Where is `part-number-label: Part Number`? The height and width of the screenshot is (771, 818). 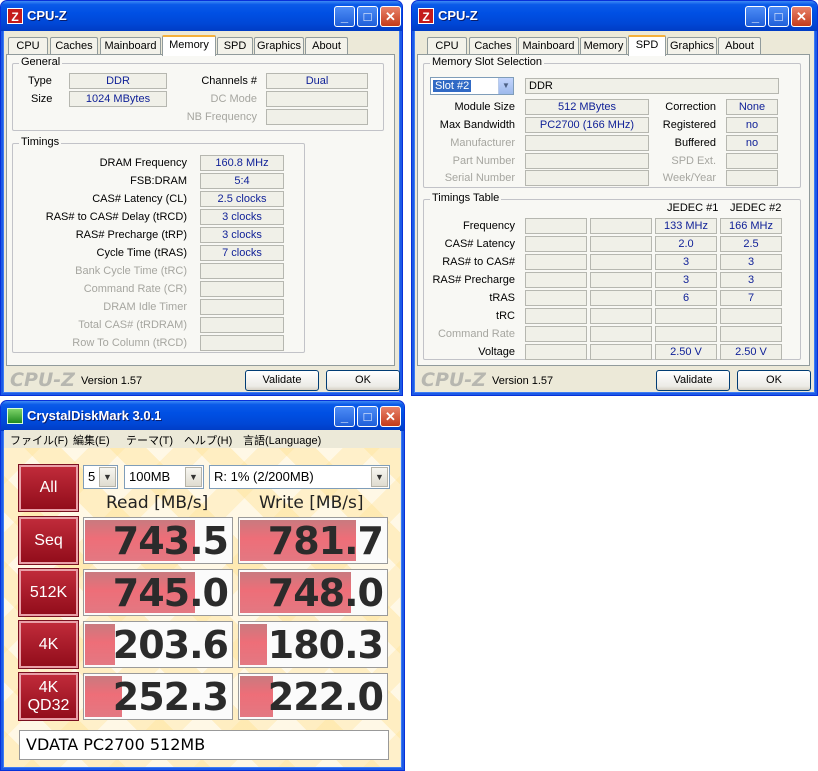 part-number-label: Part Number is located at coordinates (483, 161).